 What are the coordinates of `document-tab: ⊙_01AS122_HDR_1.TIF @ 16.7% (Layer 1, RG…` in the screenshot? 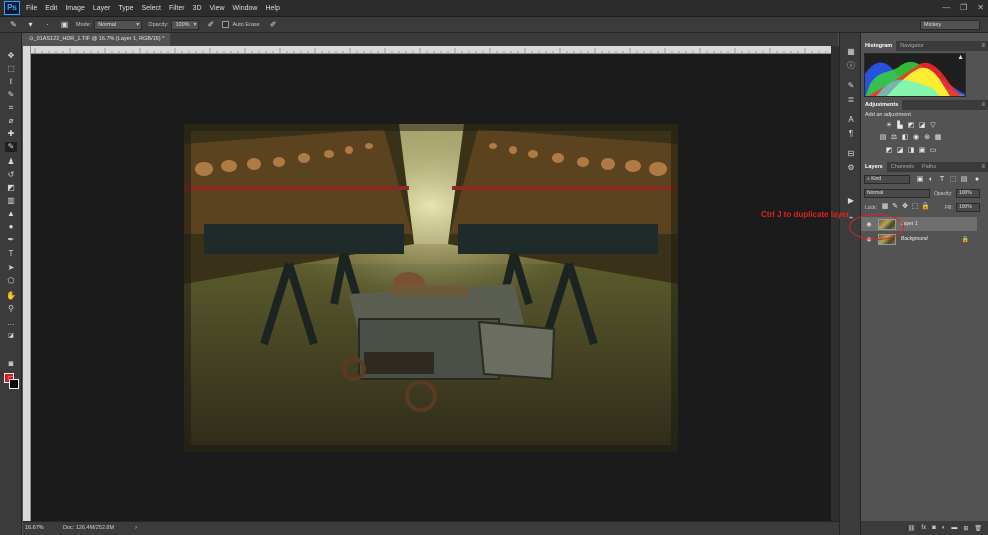 It's located at (97, 39).